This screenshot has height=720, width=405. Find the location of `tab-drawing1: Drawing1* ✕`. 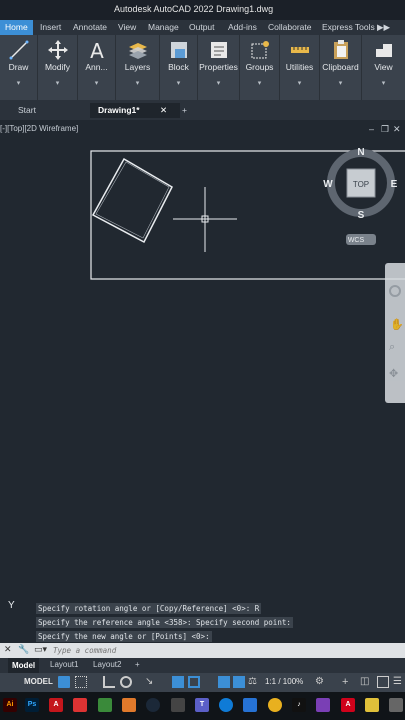

tab-drawing1: Drawing1* ✕ is located at coordinates (135, 110).